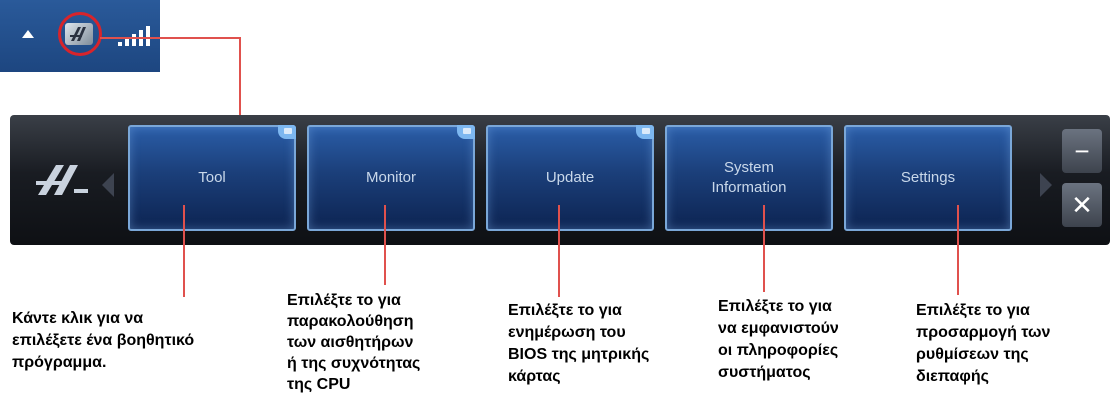 This screenshot has width=1120, height=415. Describe the element at coordinates (108, 185) in the screenshot. I see `scroll-left-icon` at that location.